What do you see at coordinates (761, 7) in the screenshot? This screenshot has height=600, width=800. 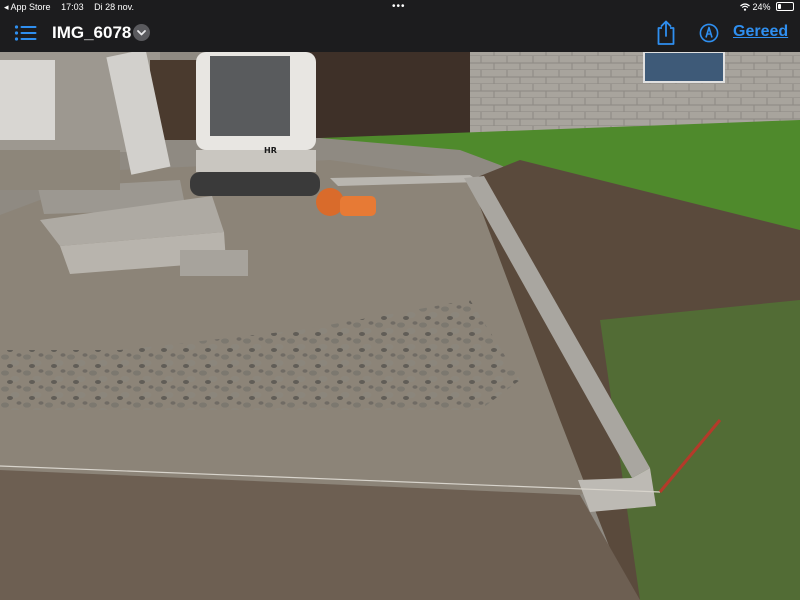 I see `battery-percent: 24%` at bounding box center [761, 7].